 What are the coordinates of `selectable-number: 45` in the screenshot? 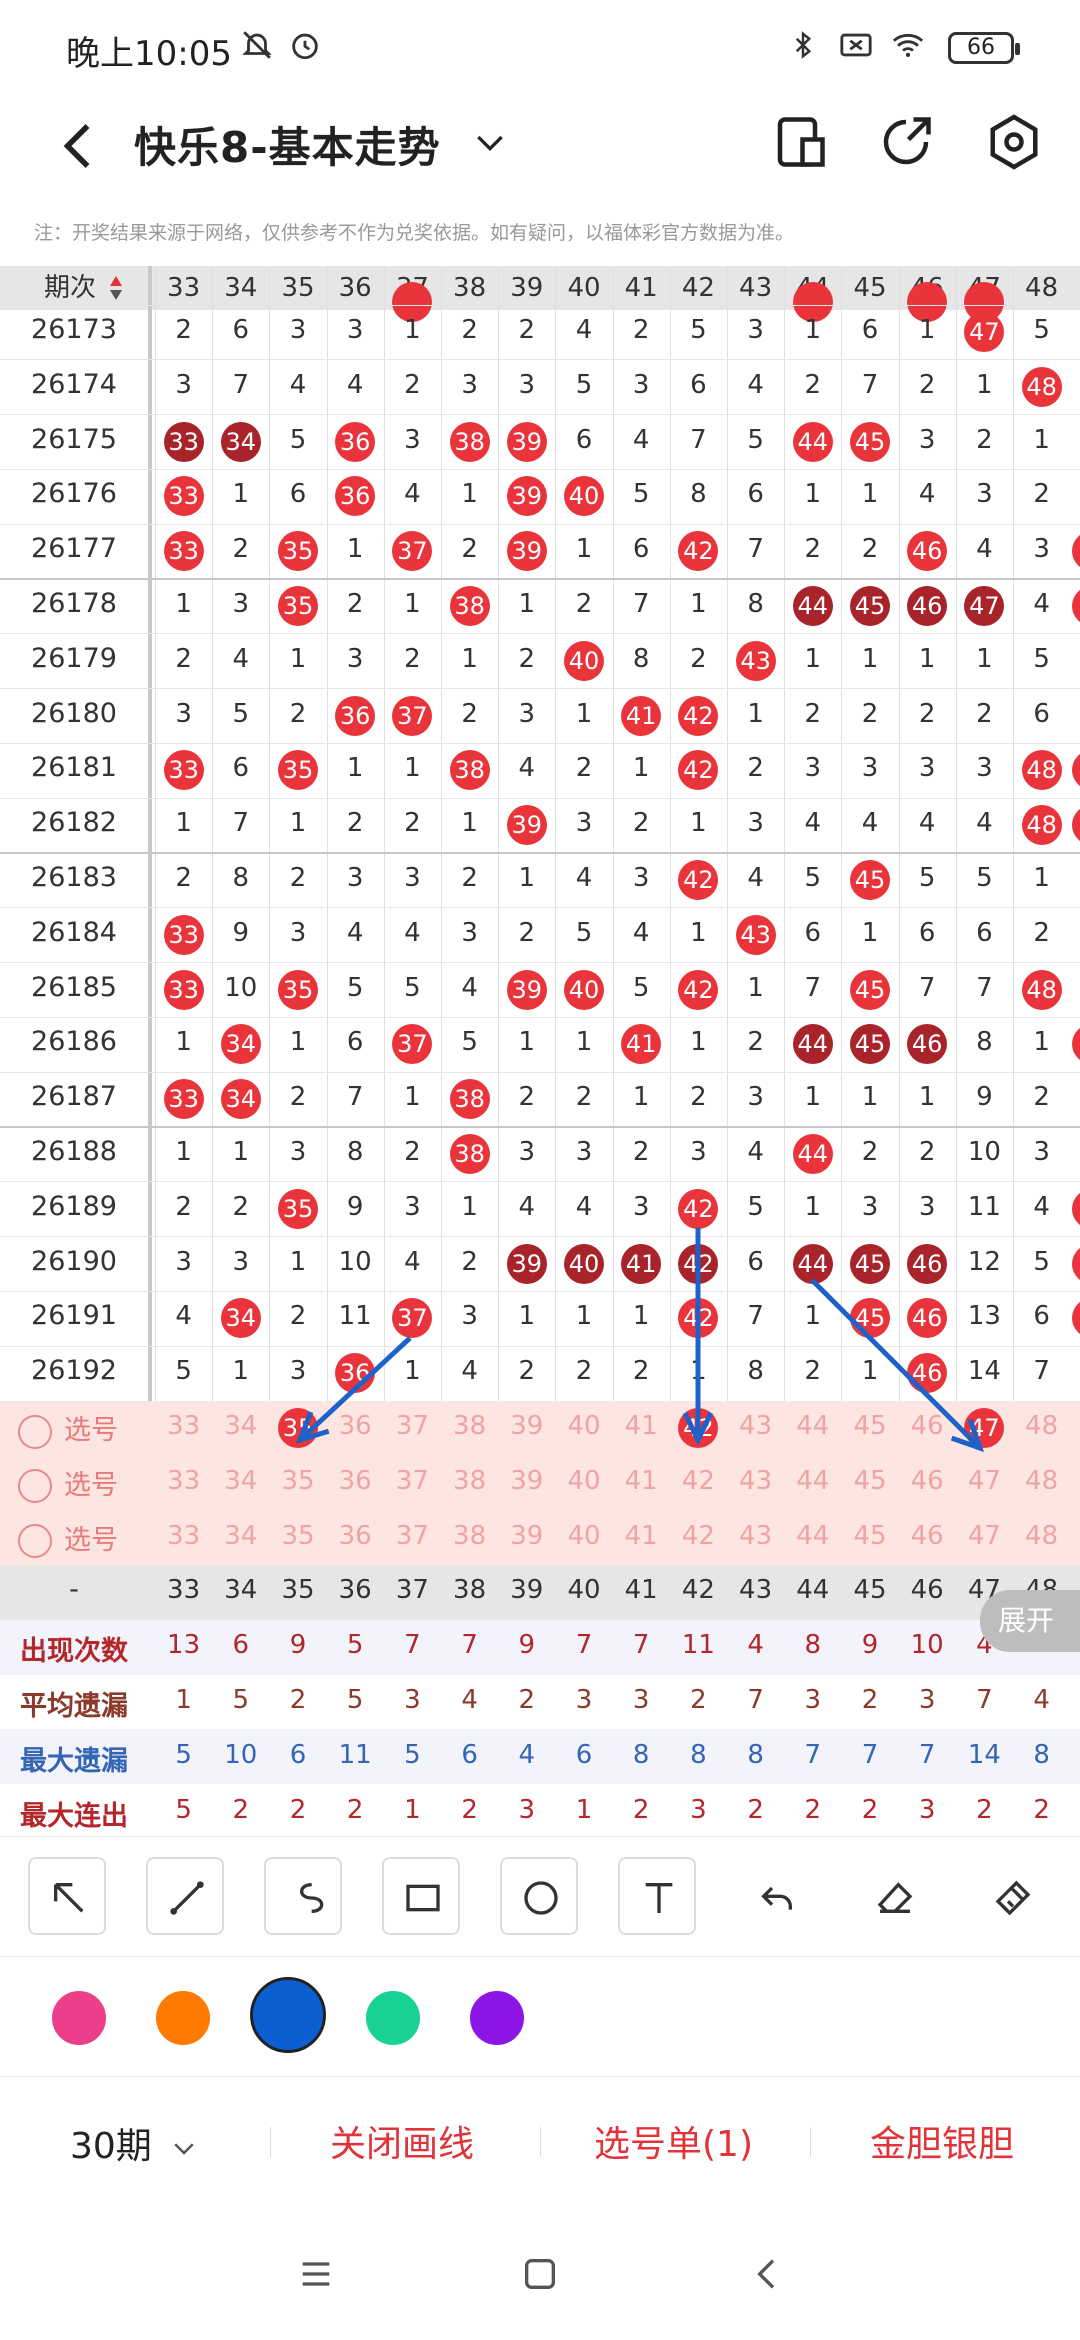 It's located at (869, 1426).